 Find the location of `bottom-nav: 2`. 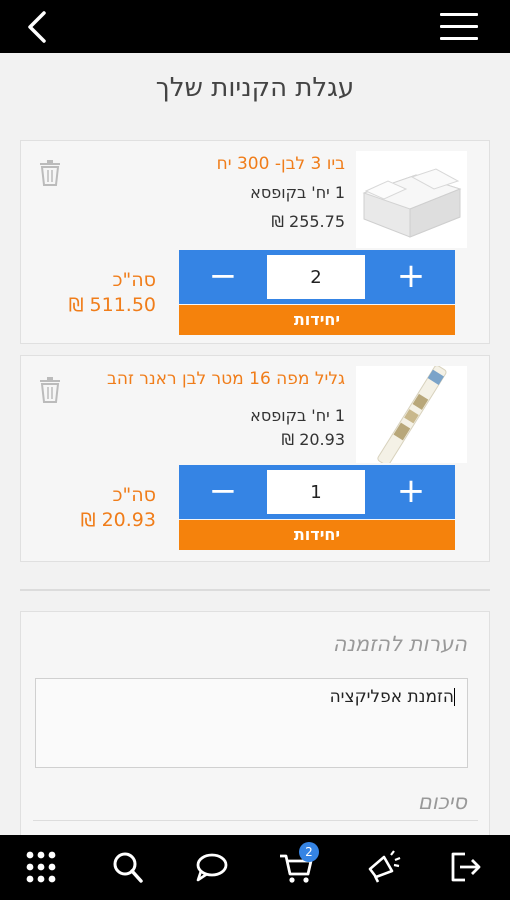

bottom-nav: 2 is located at coordinates (255, 867).